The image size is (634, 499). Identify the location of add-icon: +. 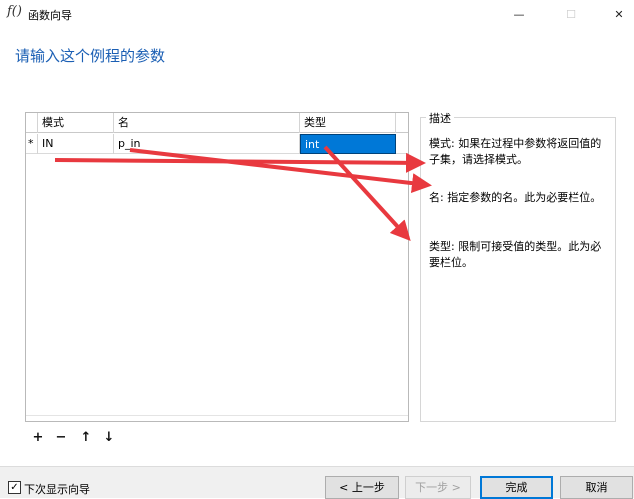
(38, 438).